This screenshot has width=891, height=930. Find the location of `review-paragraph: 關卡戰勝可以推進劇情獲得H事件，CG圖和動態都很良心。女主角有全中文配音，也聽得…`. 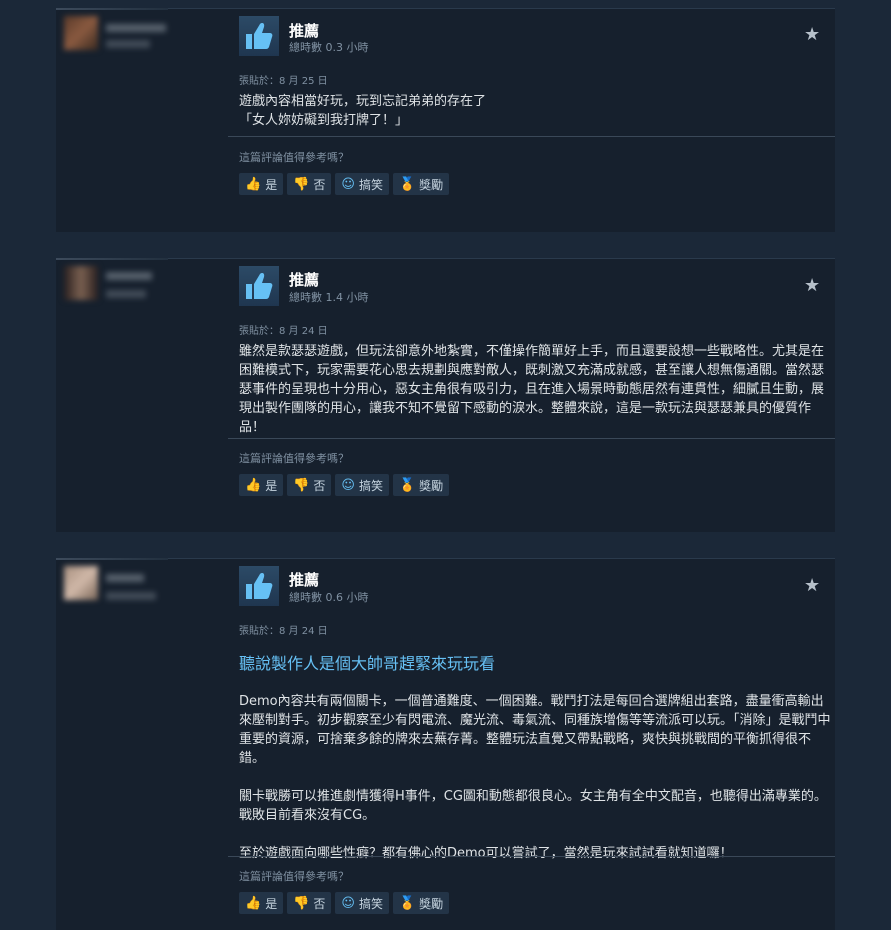

review-paragraph: 關卡戰勝可以推進劇情獲得H事件，CG圖和動態都很良心。女主角有全中文配音，也聽得… is located at coordinates (533, 806).